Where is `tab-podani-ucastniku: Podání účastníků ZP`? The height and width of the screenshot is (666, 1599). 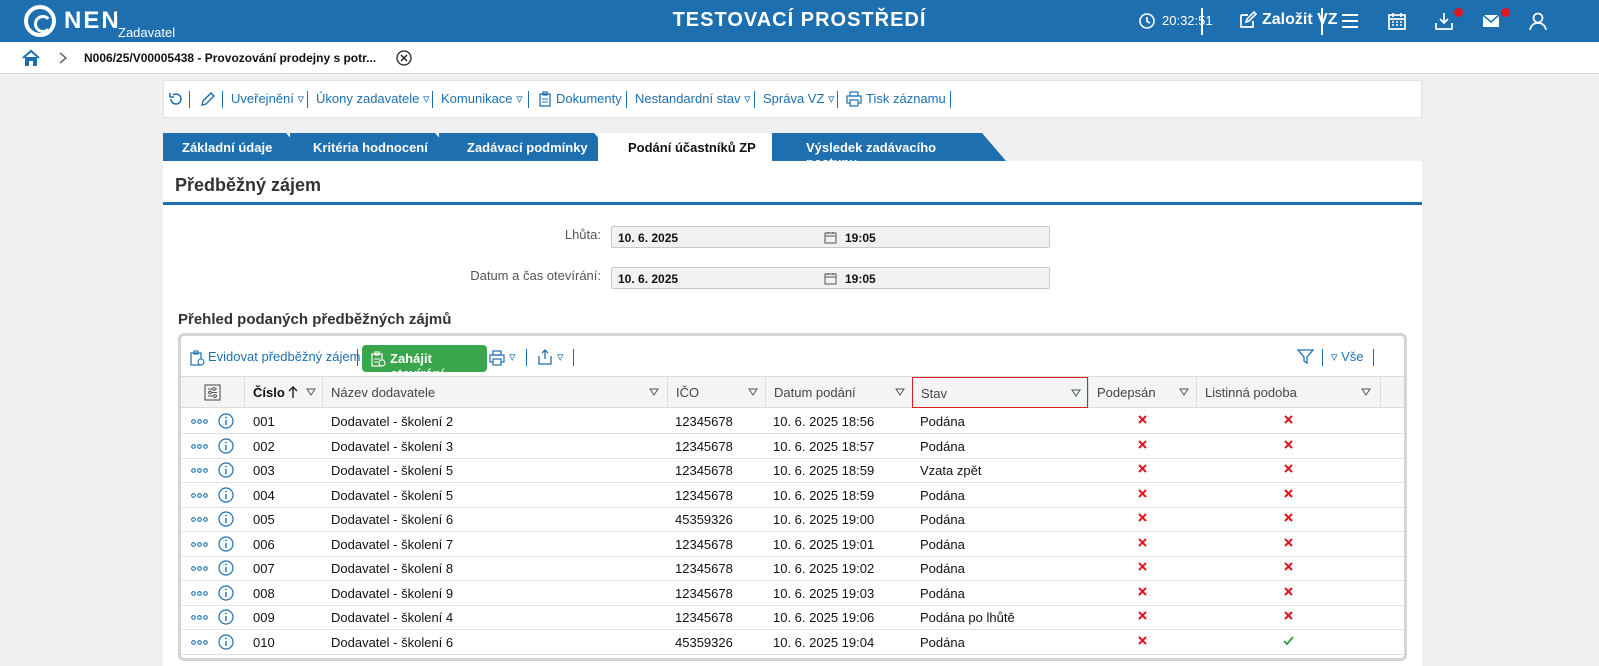 tab-podani-ucastniku: Podání účastníků ZP is located at coordinates (685, 147).